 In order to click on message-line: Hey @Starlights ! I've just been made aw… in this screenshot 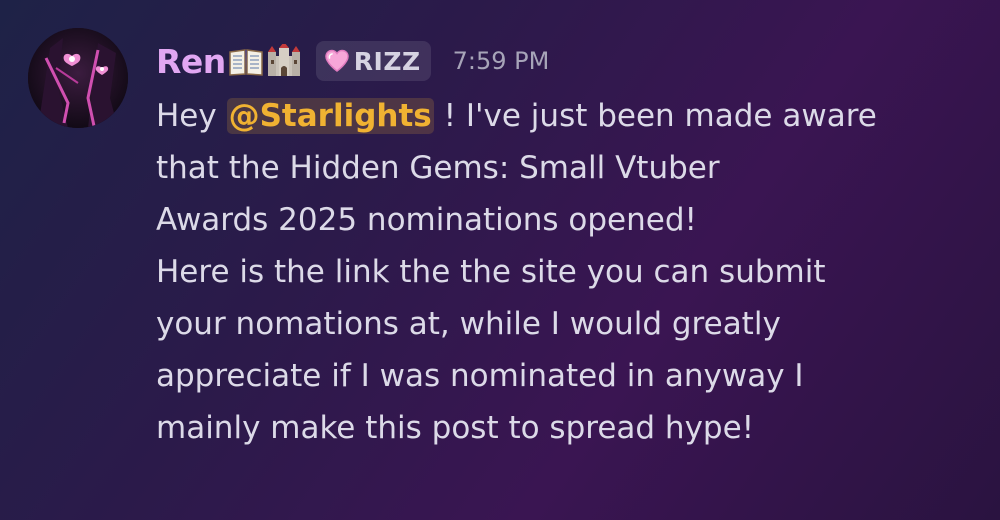, I will do `click(571, 116)`.